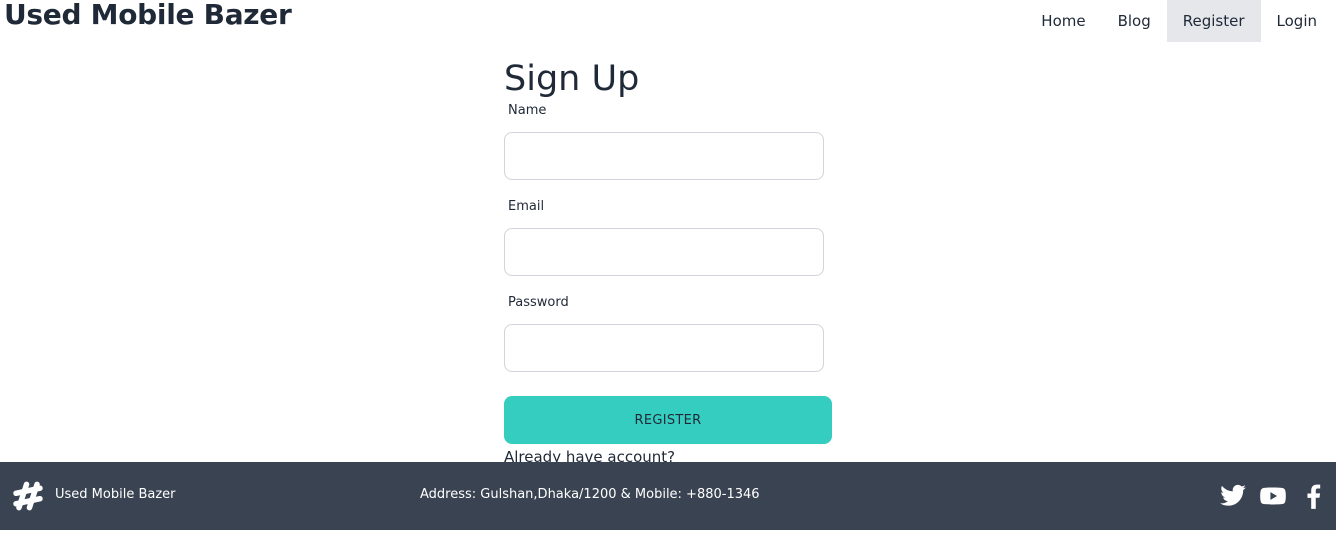 The image size is (1336, 537). What do you see at coordinates (148, 15) in the screenshot?
I see `brand-title: Used Mobile Bazer` at bounding box center [148, 15].